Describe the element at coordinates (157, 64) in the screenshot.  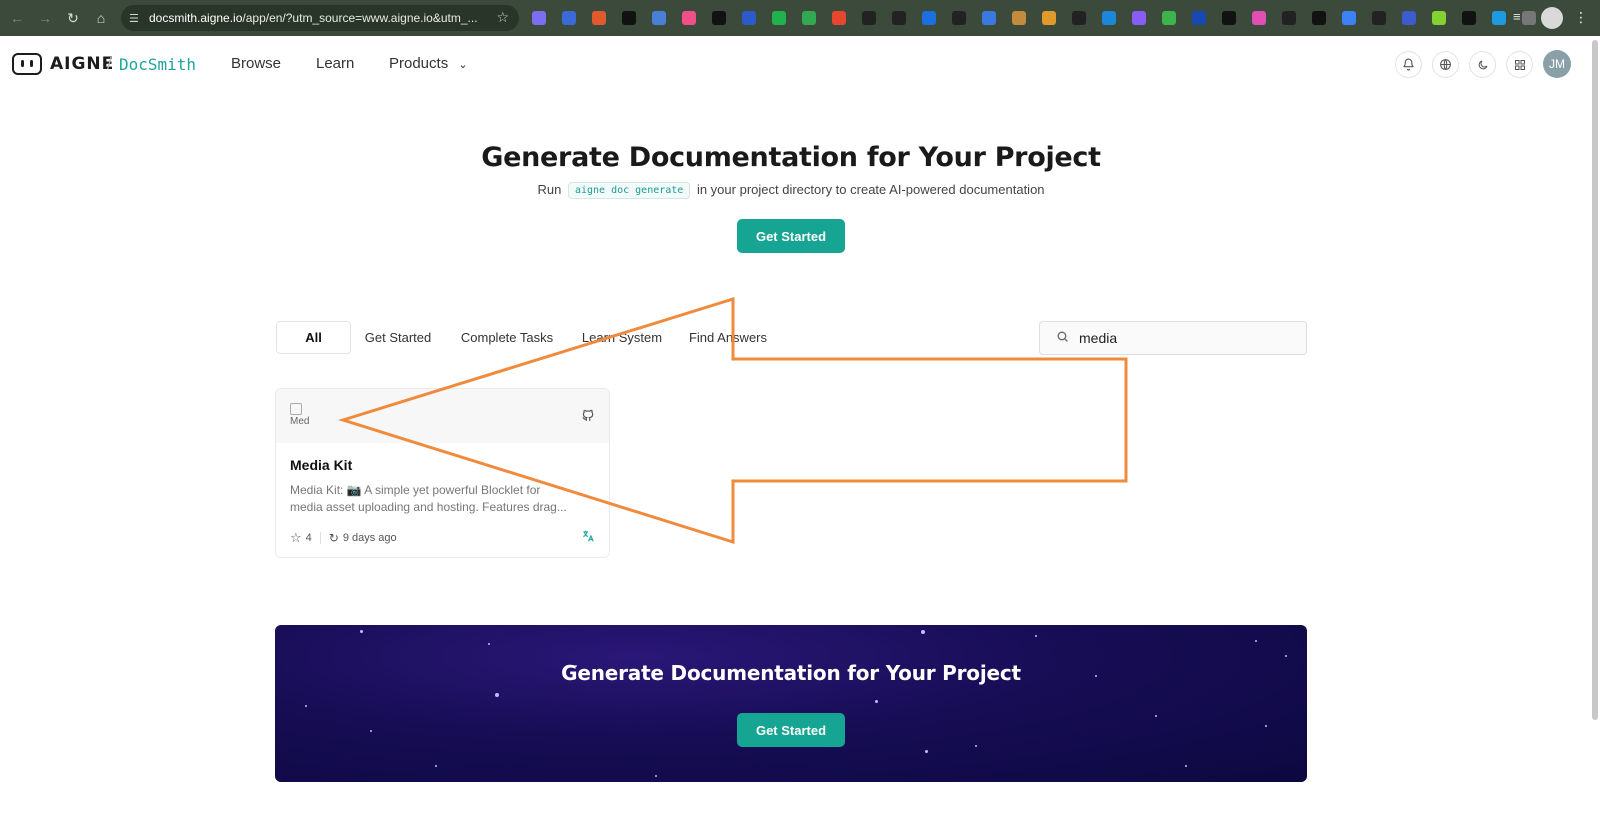
I see `product-name: DocSmith` at that location.